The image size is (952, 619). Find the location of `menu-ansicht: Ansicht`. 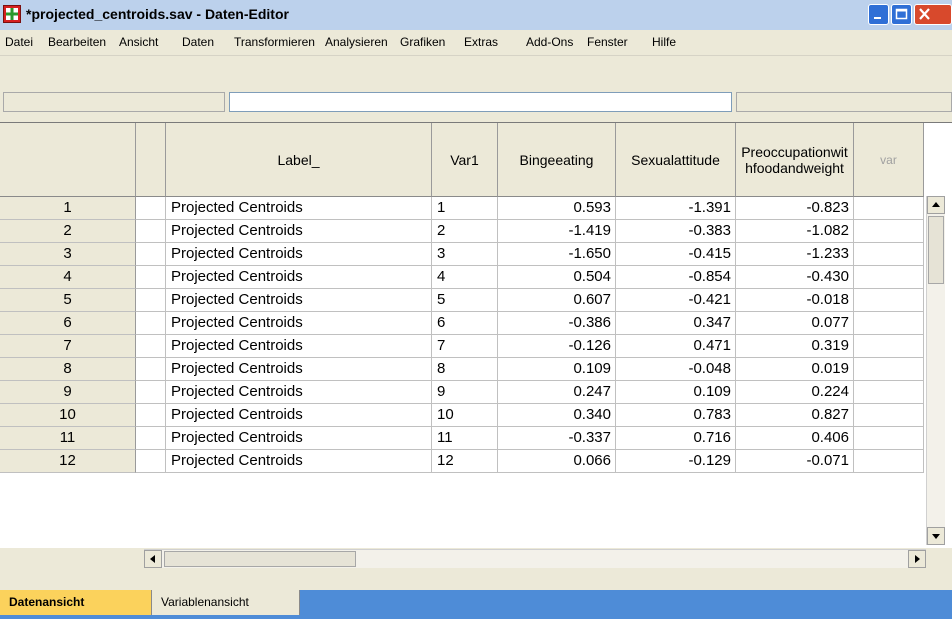

menu-ansicht: Ansicht is located at coordinates (138, 42).